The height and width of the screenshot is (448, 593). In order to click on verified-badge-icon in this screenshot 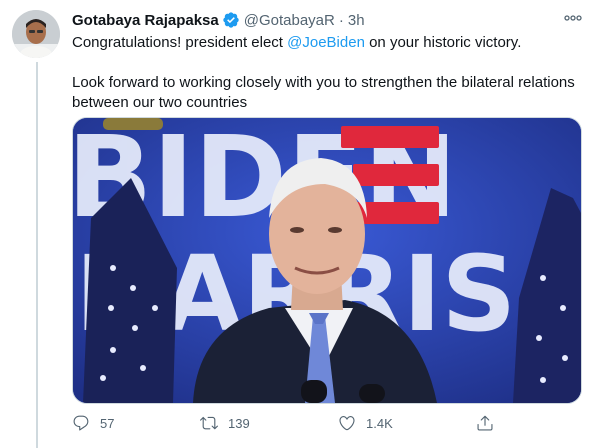, I will do `click(231, 20)`.